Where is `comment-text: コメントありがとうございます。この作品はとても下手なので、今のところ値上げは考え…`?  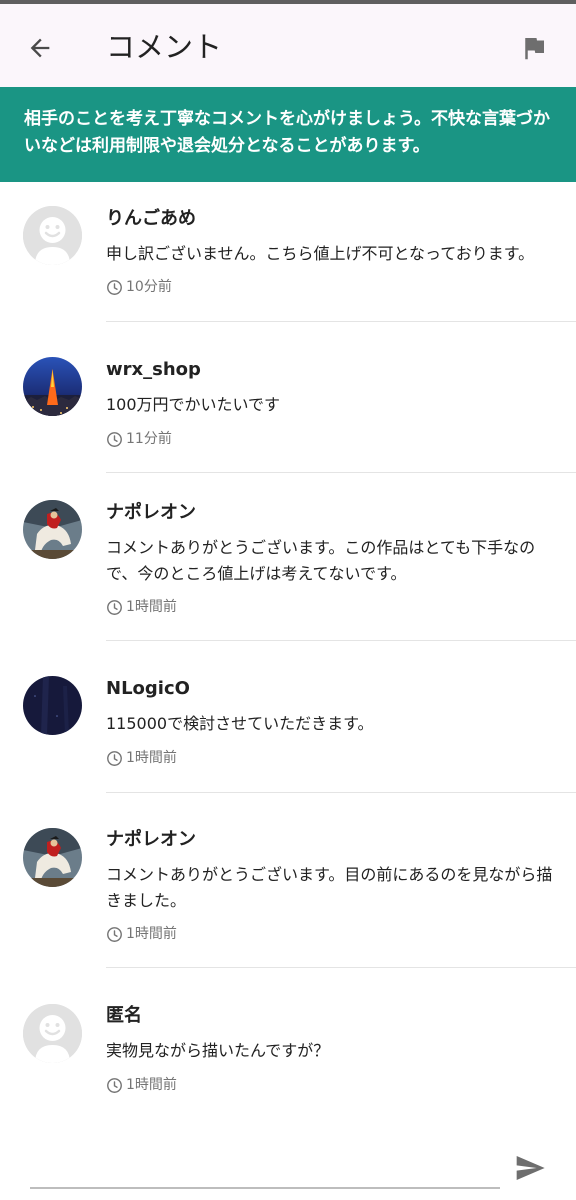 comment-text: コメントありがとうございます。この作品はとても下手なので、今のところ値上げは考え… is located at coordinates (321, 560).